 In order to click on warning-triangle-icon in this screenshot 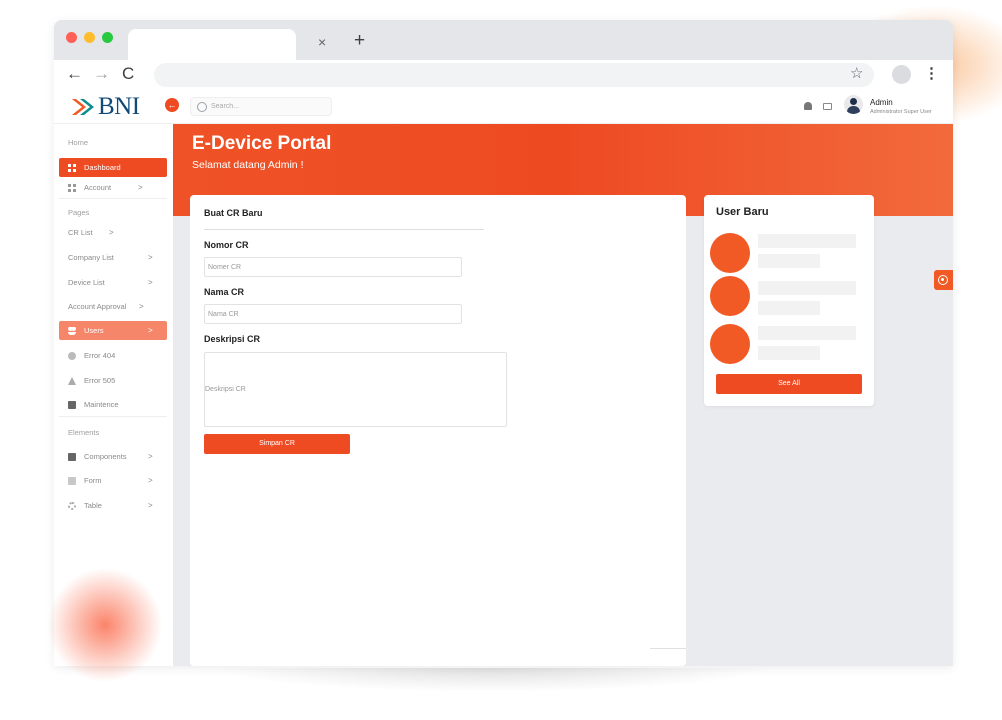, I will do `click(72, 380)`.